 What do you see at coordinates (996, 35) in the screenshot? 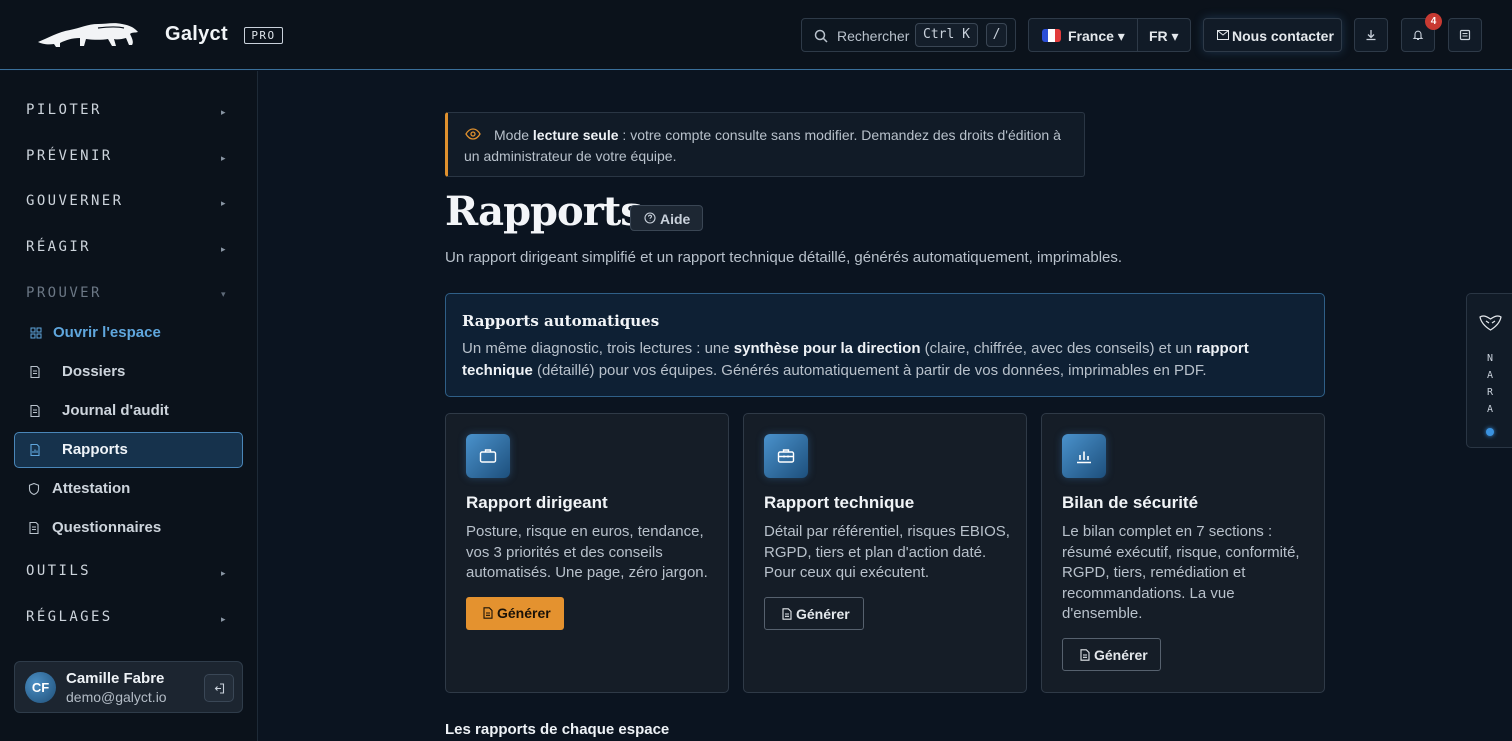
I see `search-slash-key: /` at bounding box center [996, 35].